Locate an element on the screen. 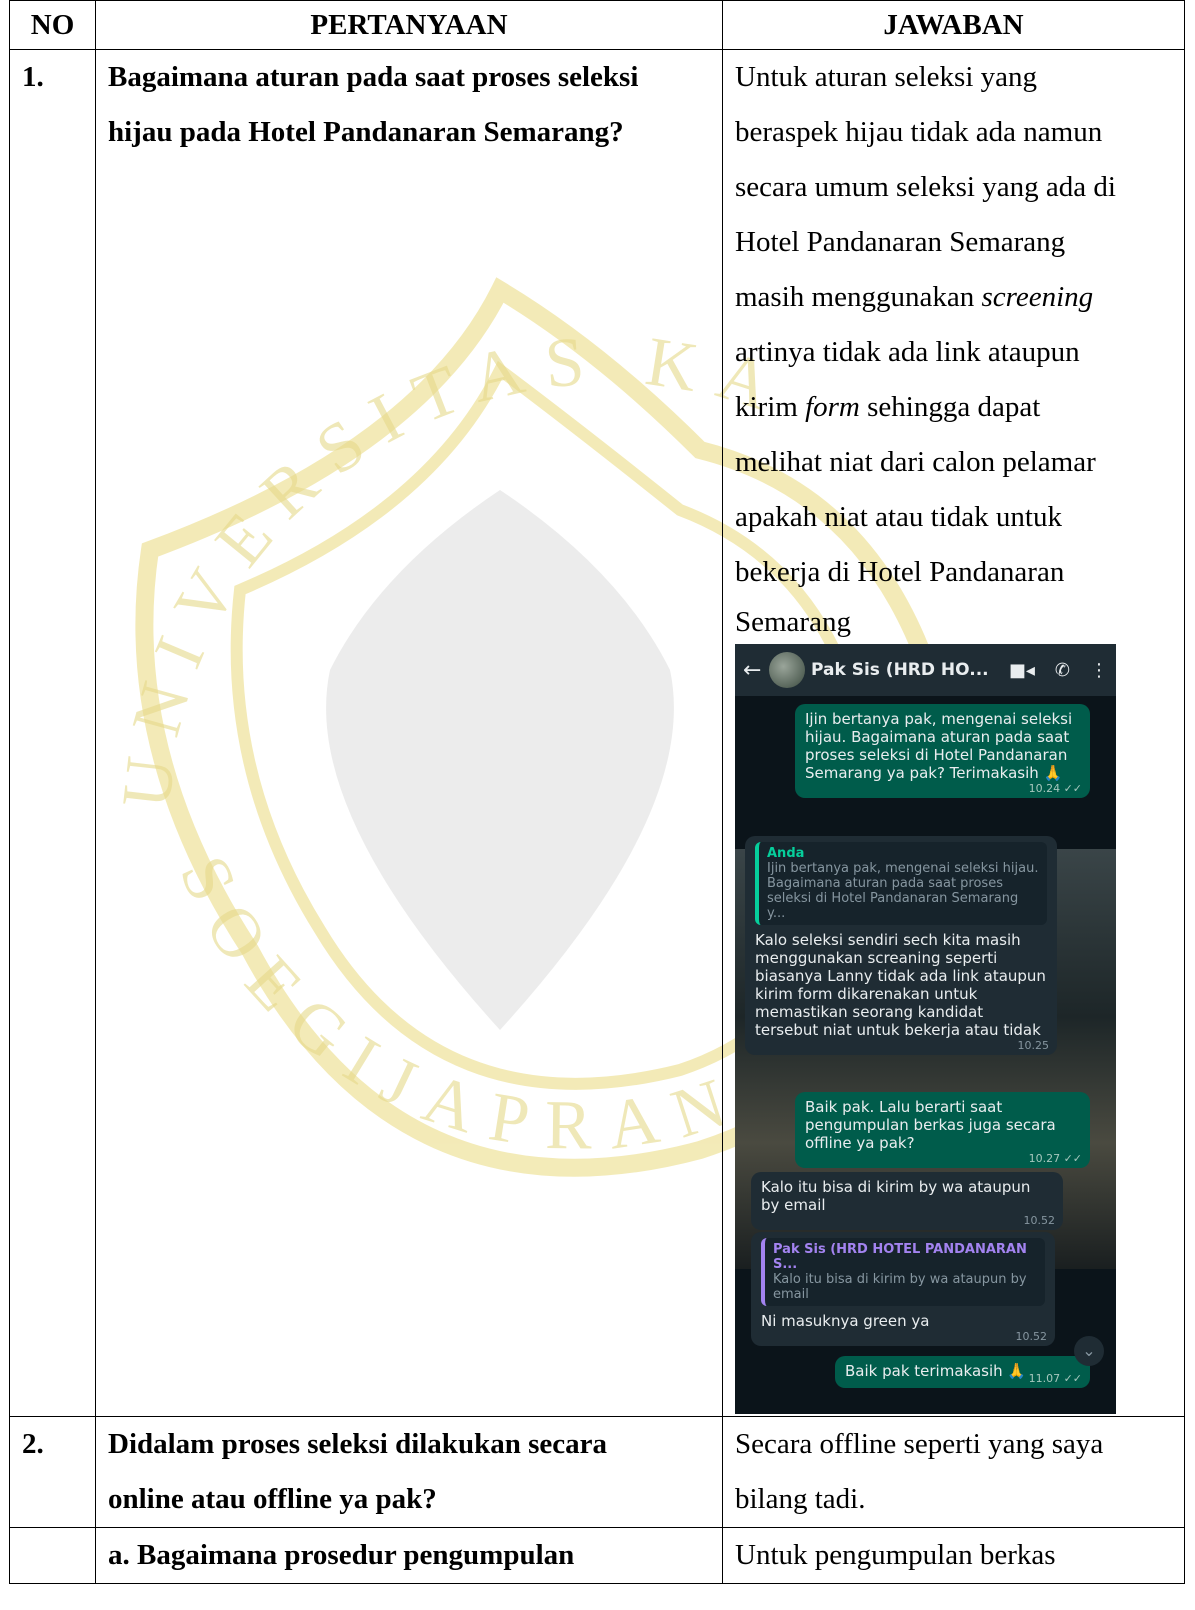  row-number: 2. is located at coordinates (52, 1472).